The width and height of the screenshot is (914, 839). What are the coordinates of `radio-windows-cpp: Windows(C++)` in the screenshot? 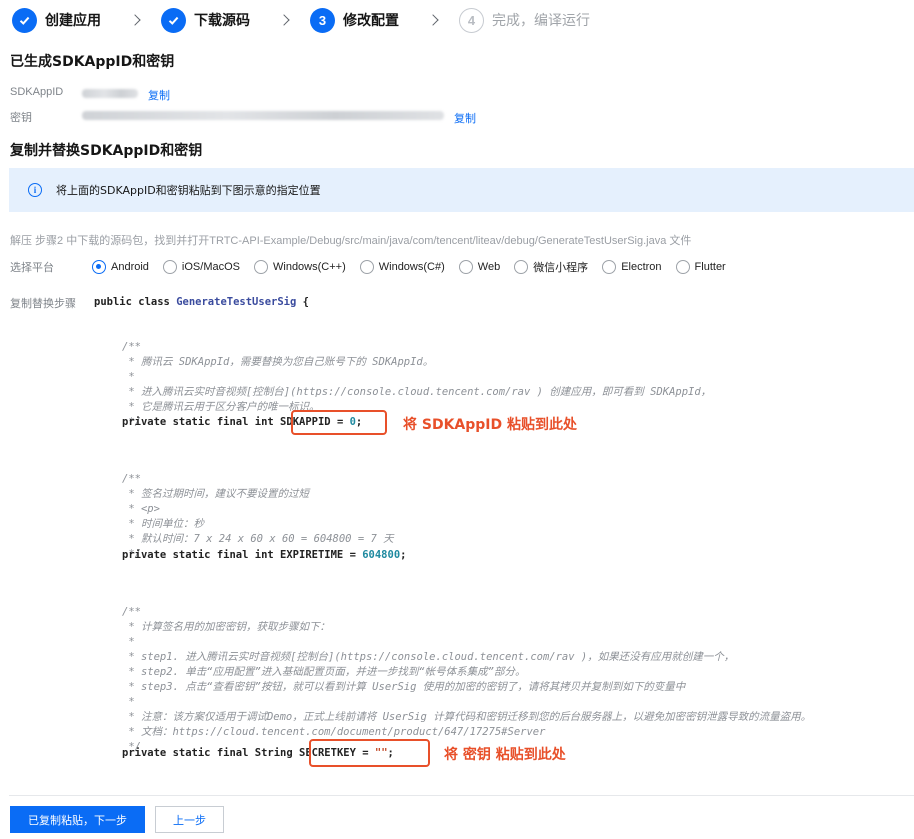 It's located at (300, 267).